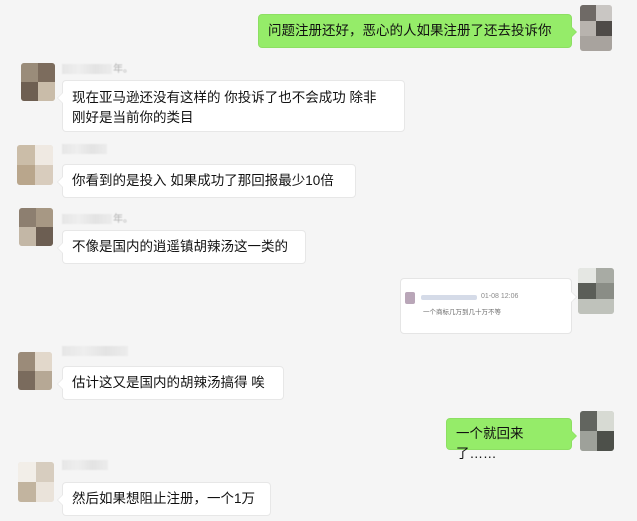 The height and width of the screenshot is (521, 637). Describe the element at coordinates (417, 31) in the screenshot. I see `message-bubble: 问题注册还好，恶心的人如果注册了还去投诉你` at that location.